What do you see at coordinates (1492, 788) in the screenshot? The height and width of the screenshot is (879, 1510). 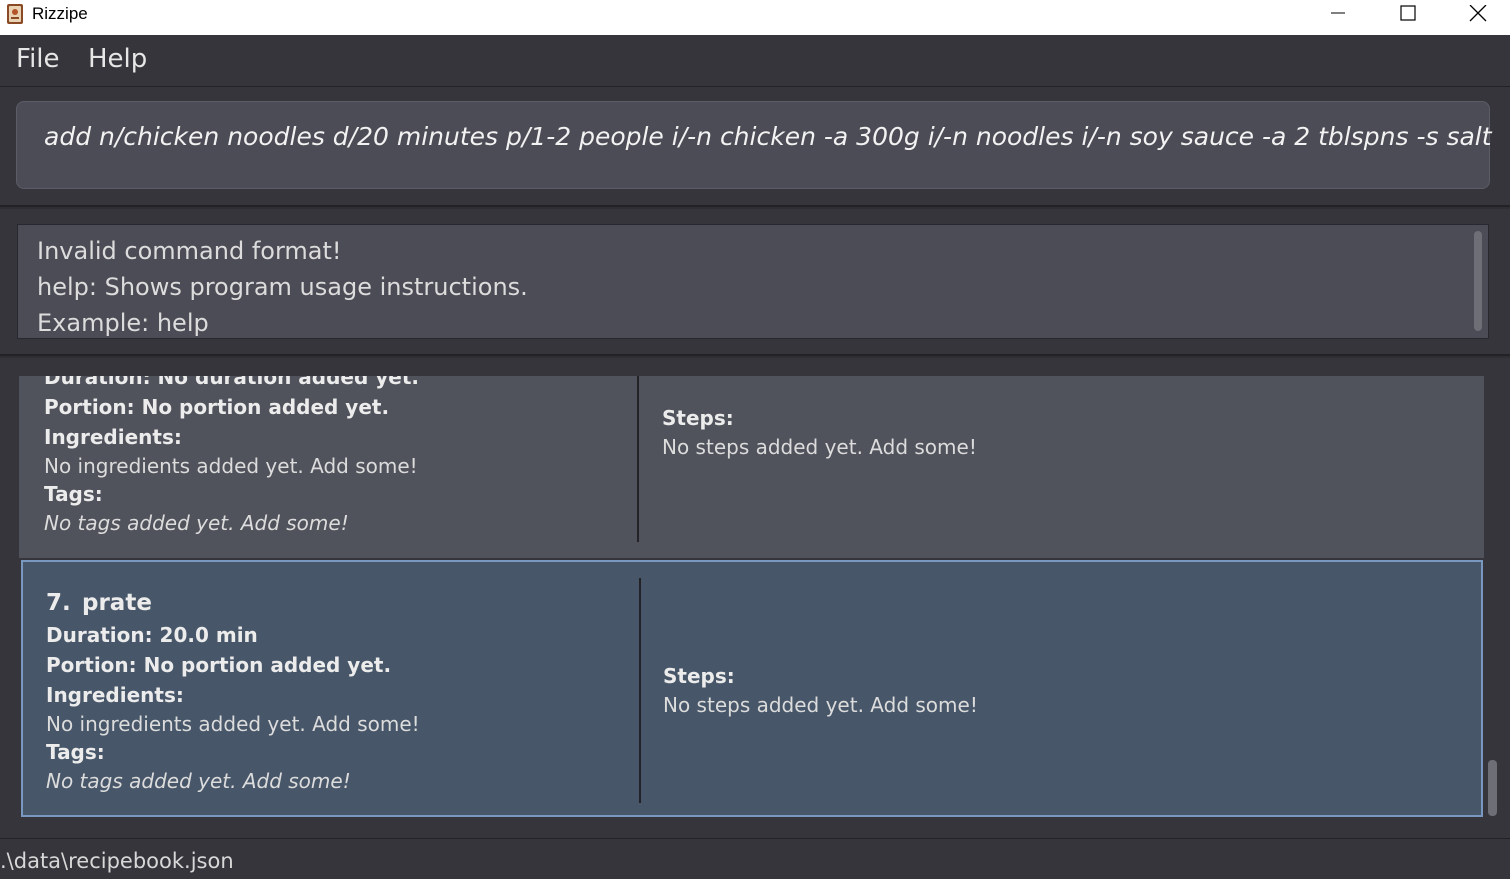 I see `list-scrollbar` at bounding box center [1492, 788].